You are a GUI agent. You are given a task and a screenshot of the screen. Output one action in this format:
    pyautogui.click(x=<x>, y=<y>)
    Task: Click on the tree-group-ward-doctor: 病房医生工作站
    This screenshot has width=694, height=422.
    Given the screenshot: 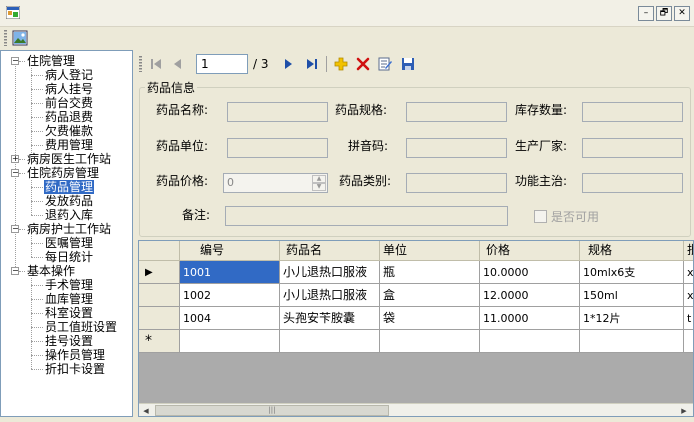 What is the action you would take?
    pyautogui.click(x=69, y=159)
    